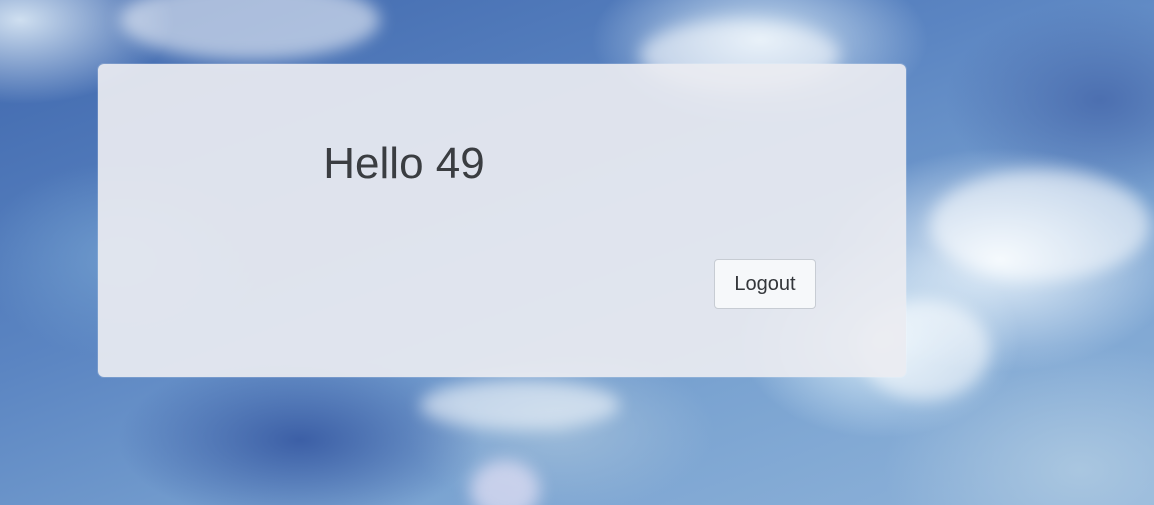 This screenshot has width=1154, height=505. What do you see at coordinates (765, 284) in the screenshot?
I see `logout-button: Logout` at bounding box center [765, 284].